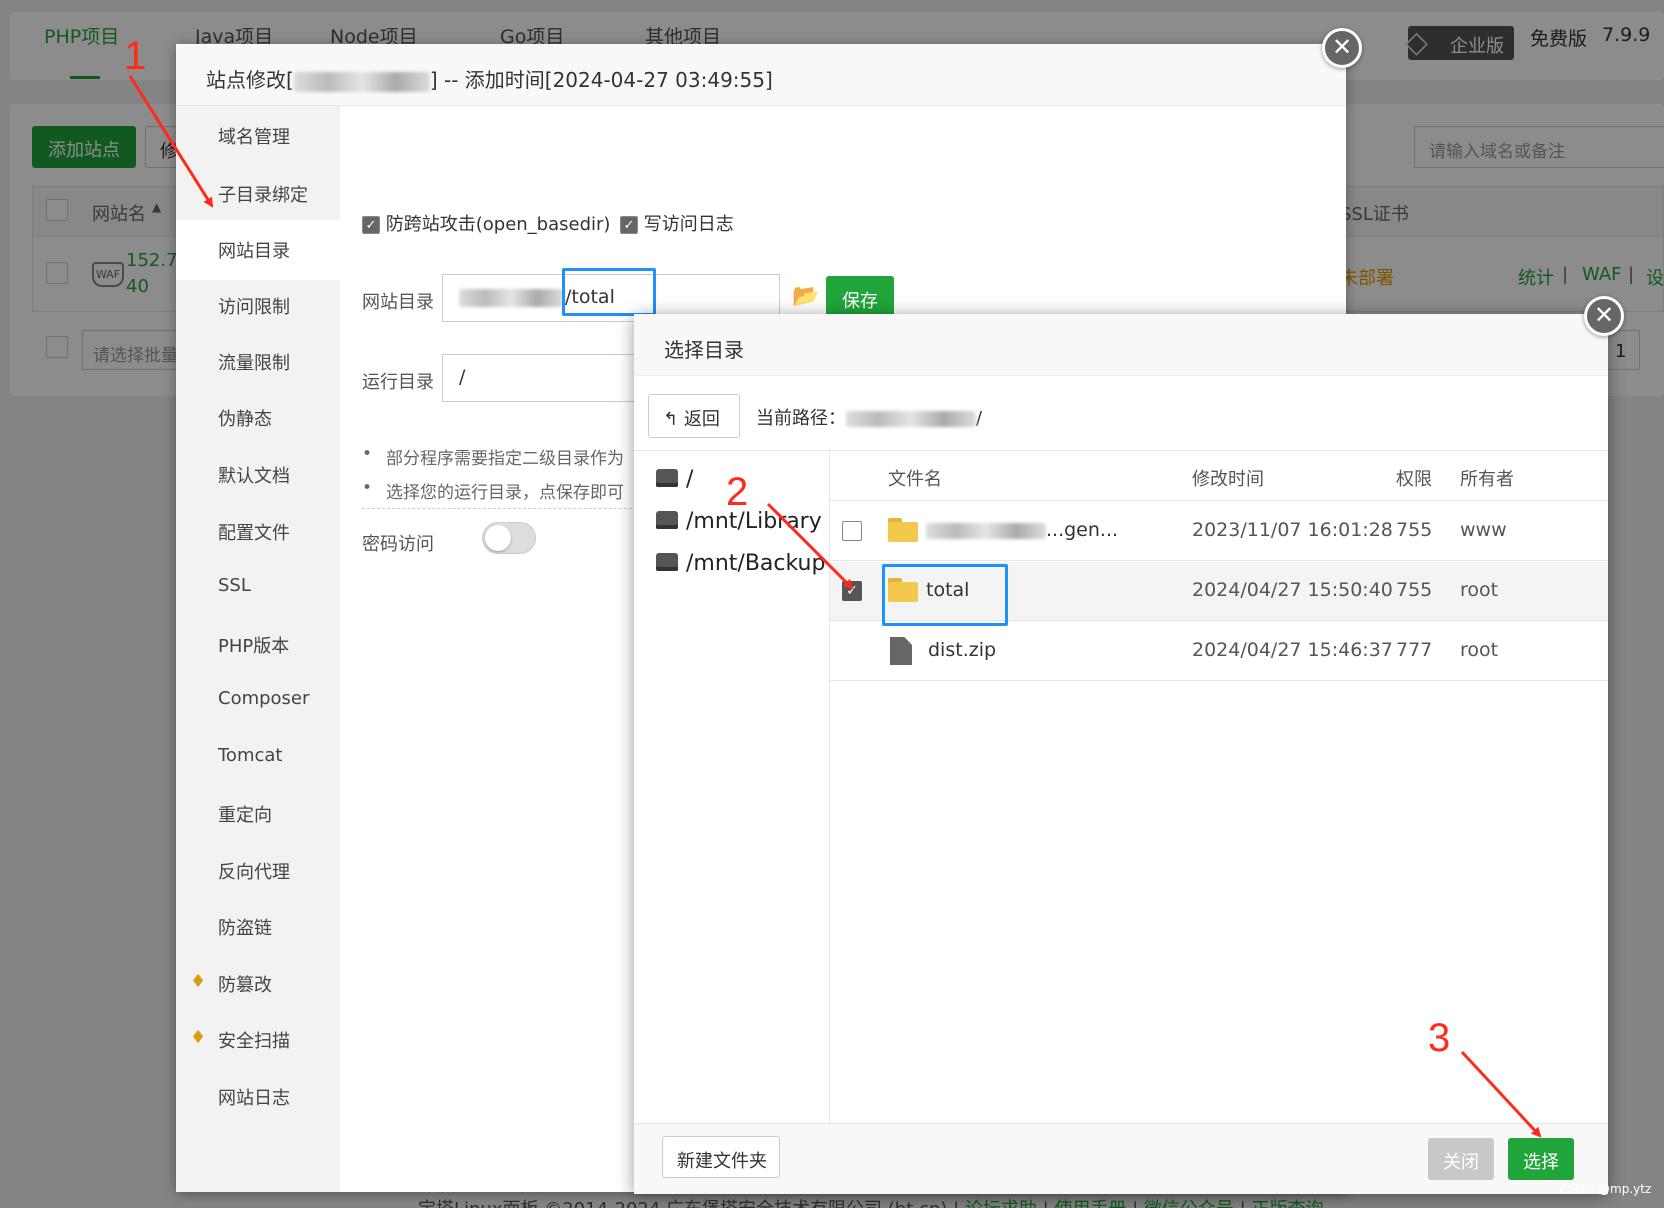 This screenshot has width=1664, height=1208. I want to click on site-dir-label: 网站目录, so click(398, 302).